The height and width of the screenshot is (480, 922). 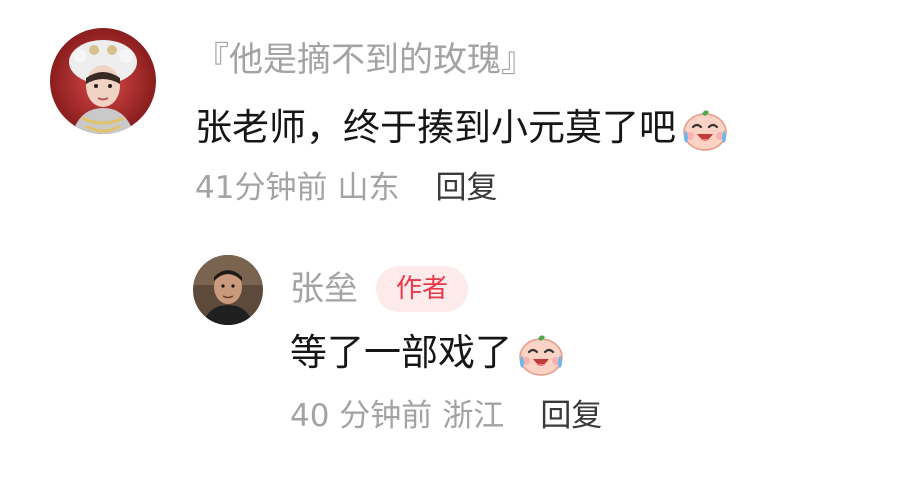 I want to click on comment-avatar, so click(x=103, y=81).